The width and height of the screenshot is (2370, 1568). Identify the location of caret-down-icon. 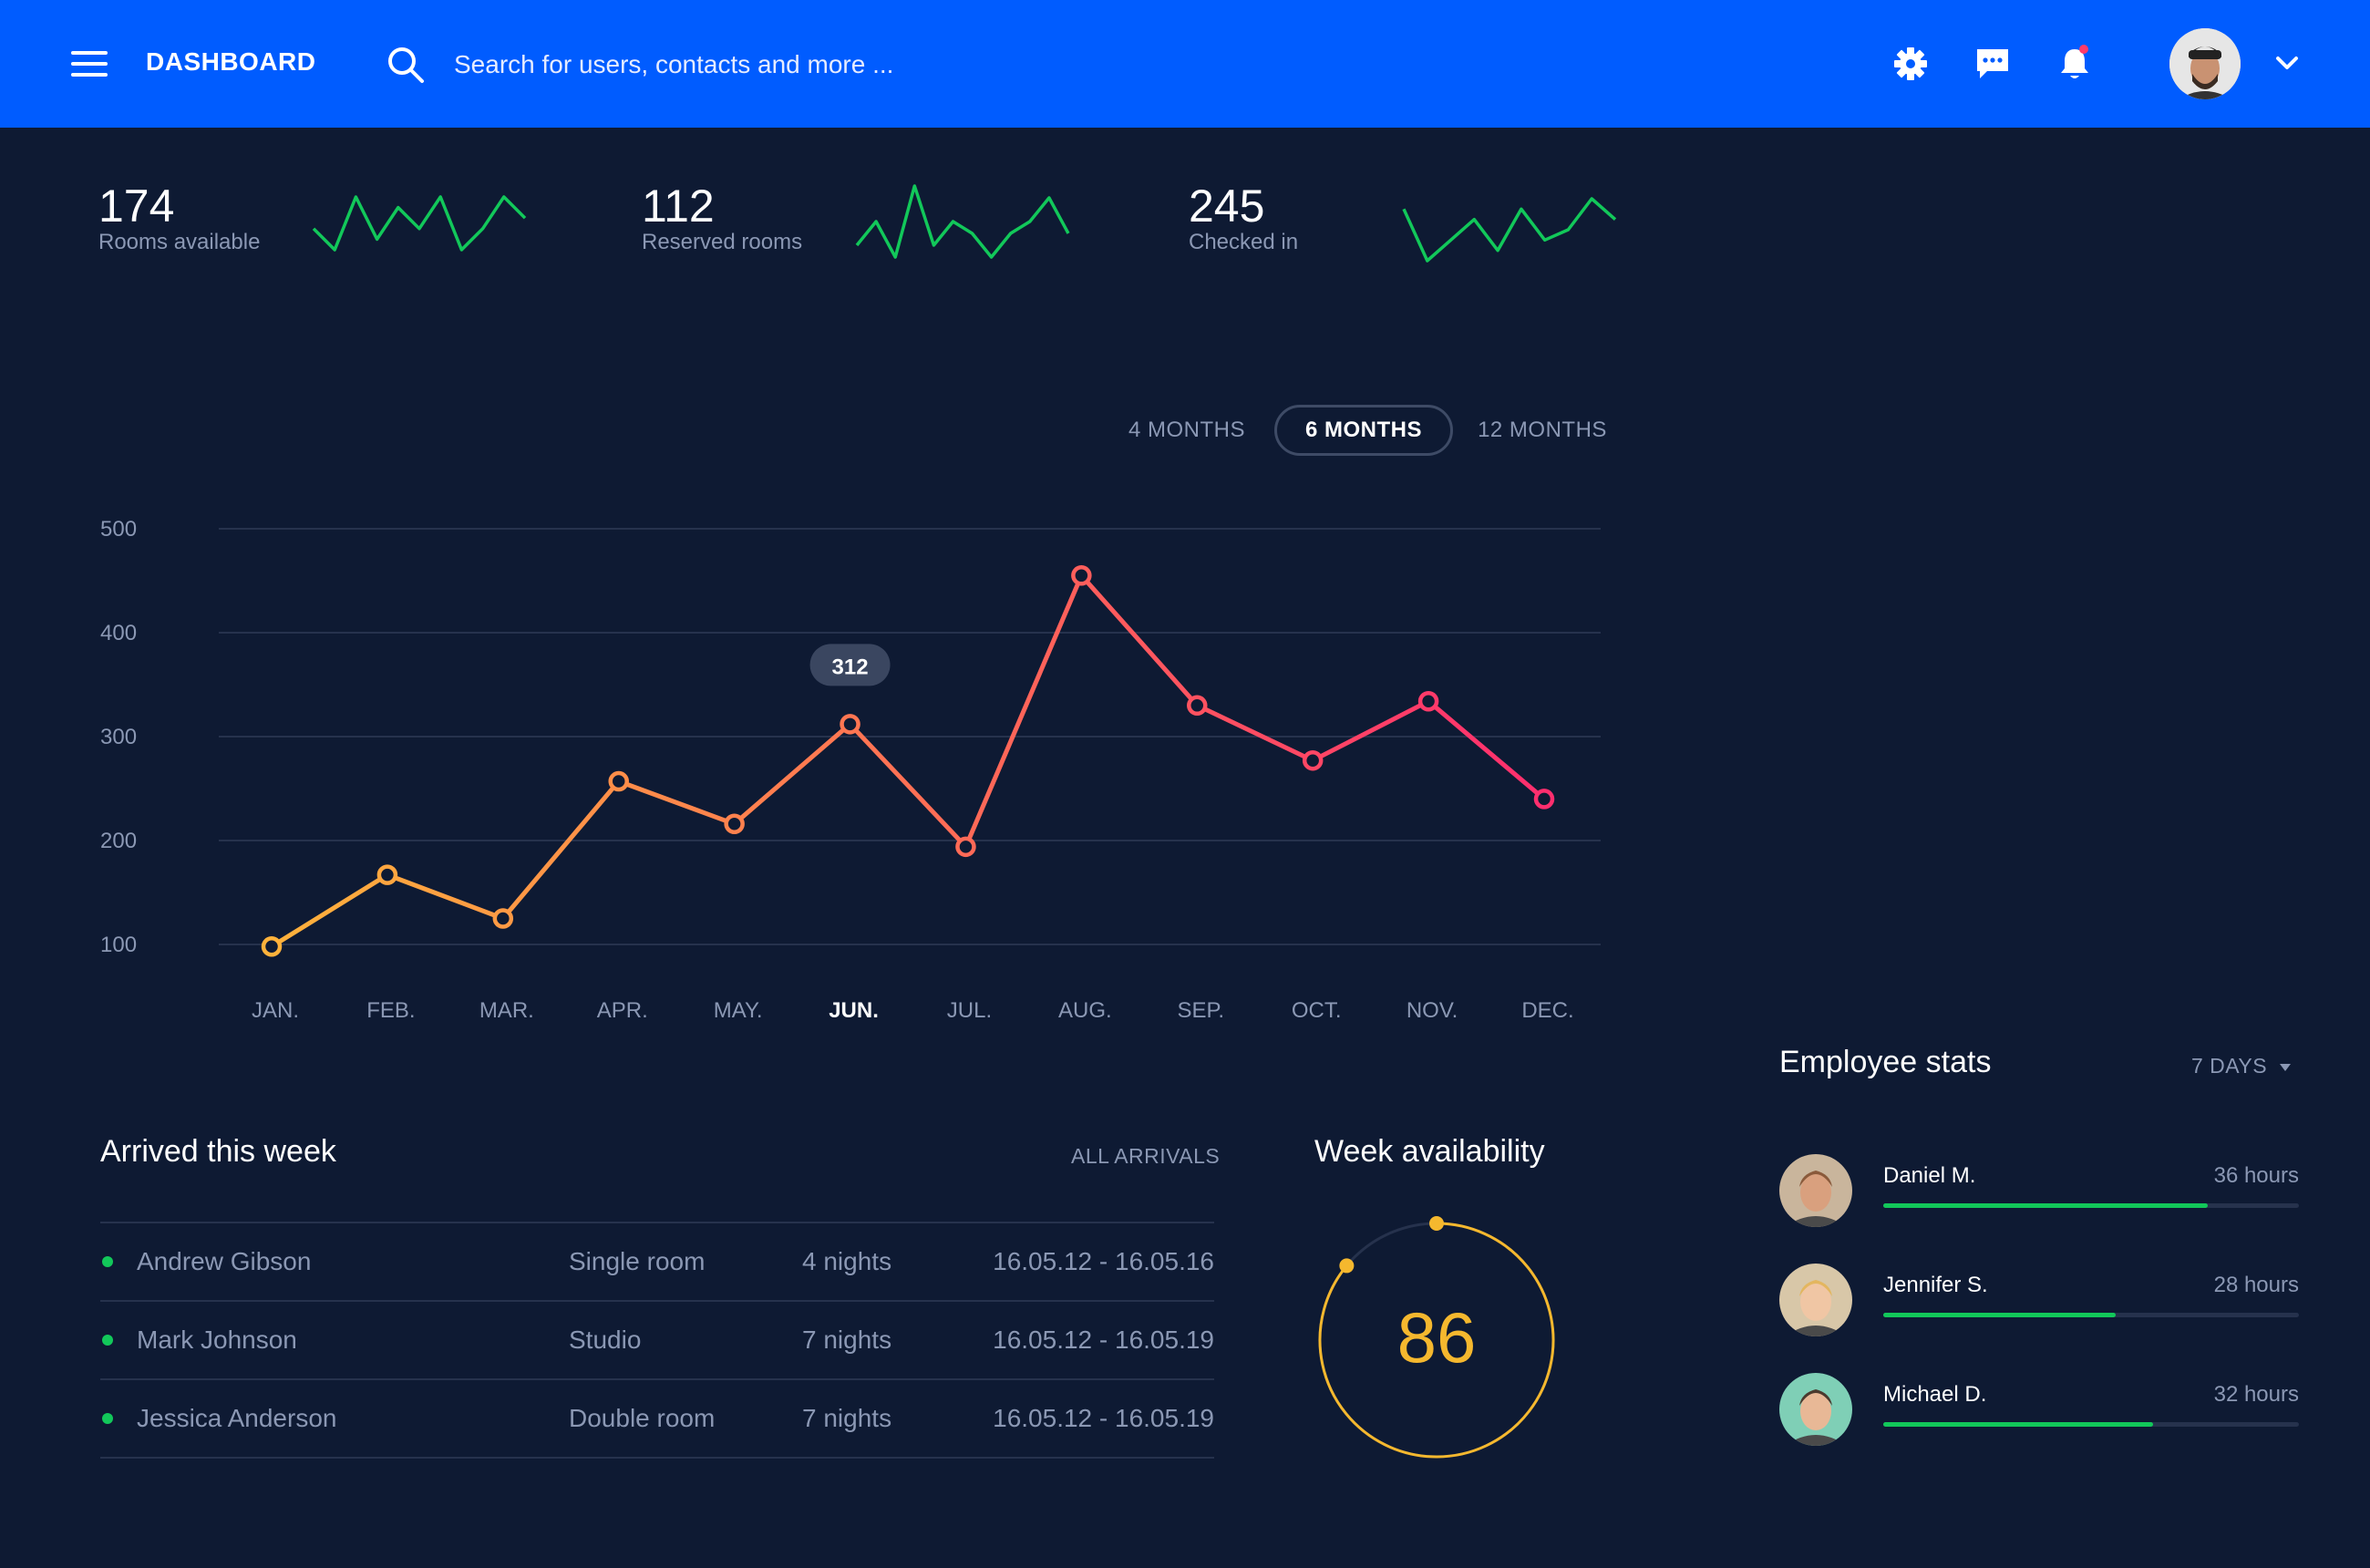
(2286, 1067).